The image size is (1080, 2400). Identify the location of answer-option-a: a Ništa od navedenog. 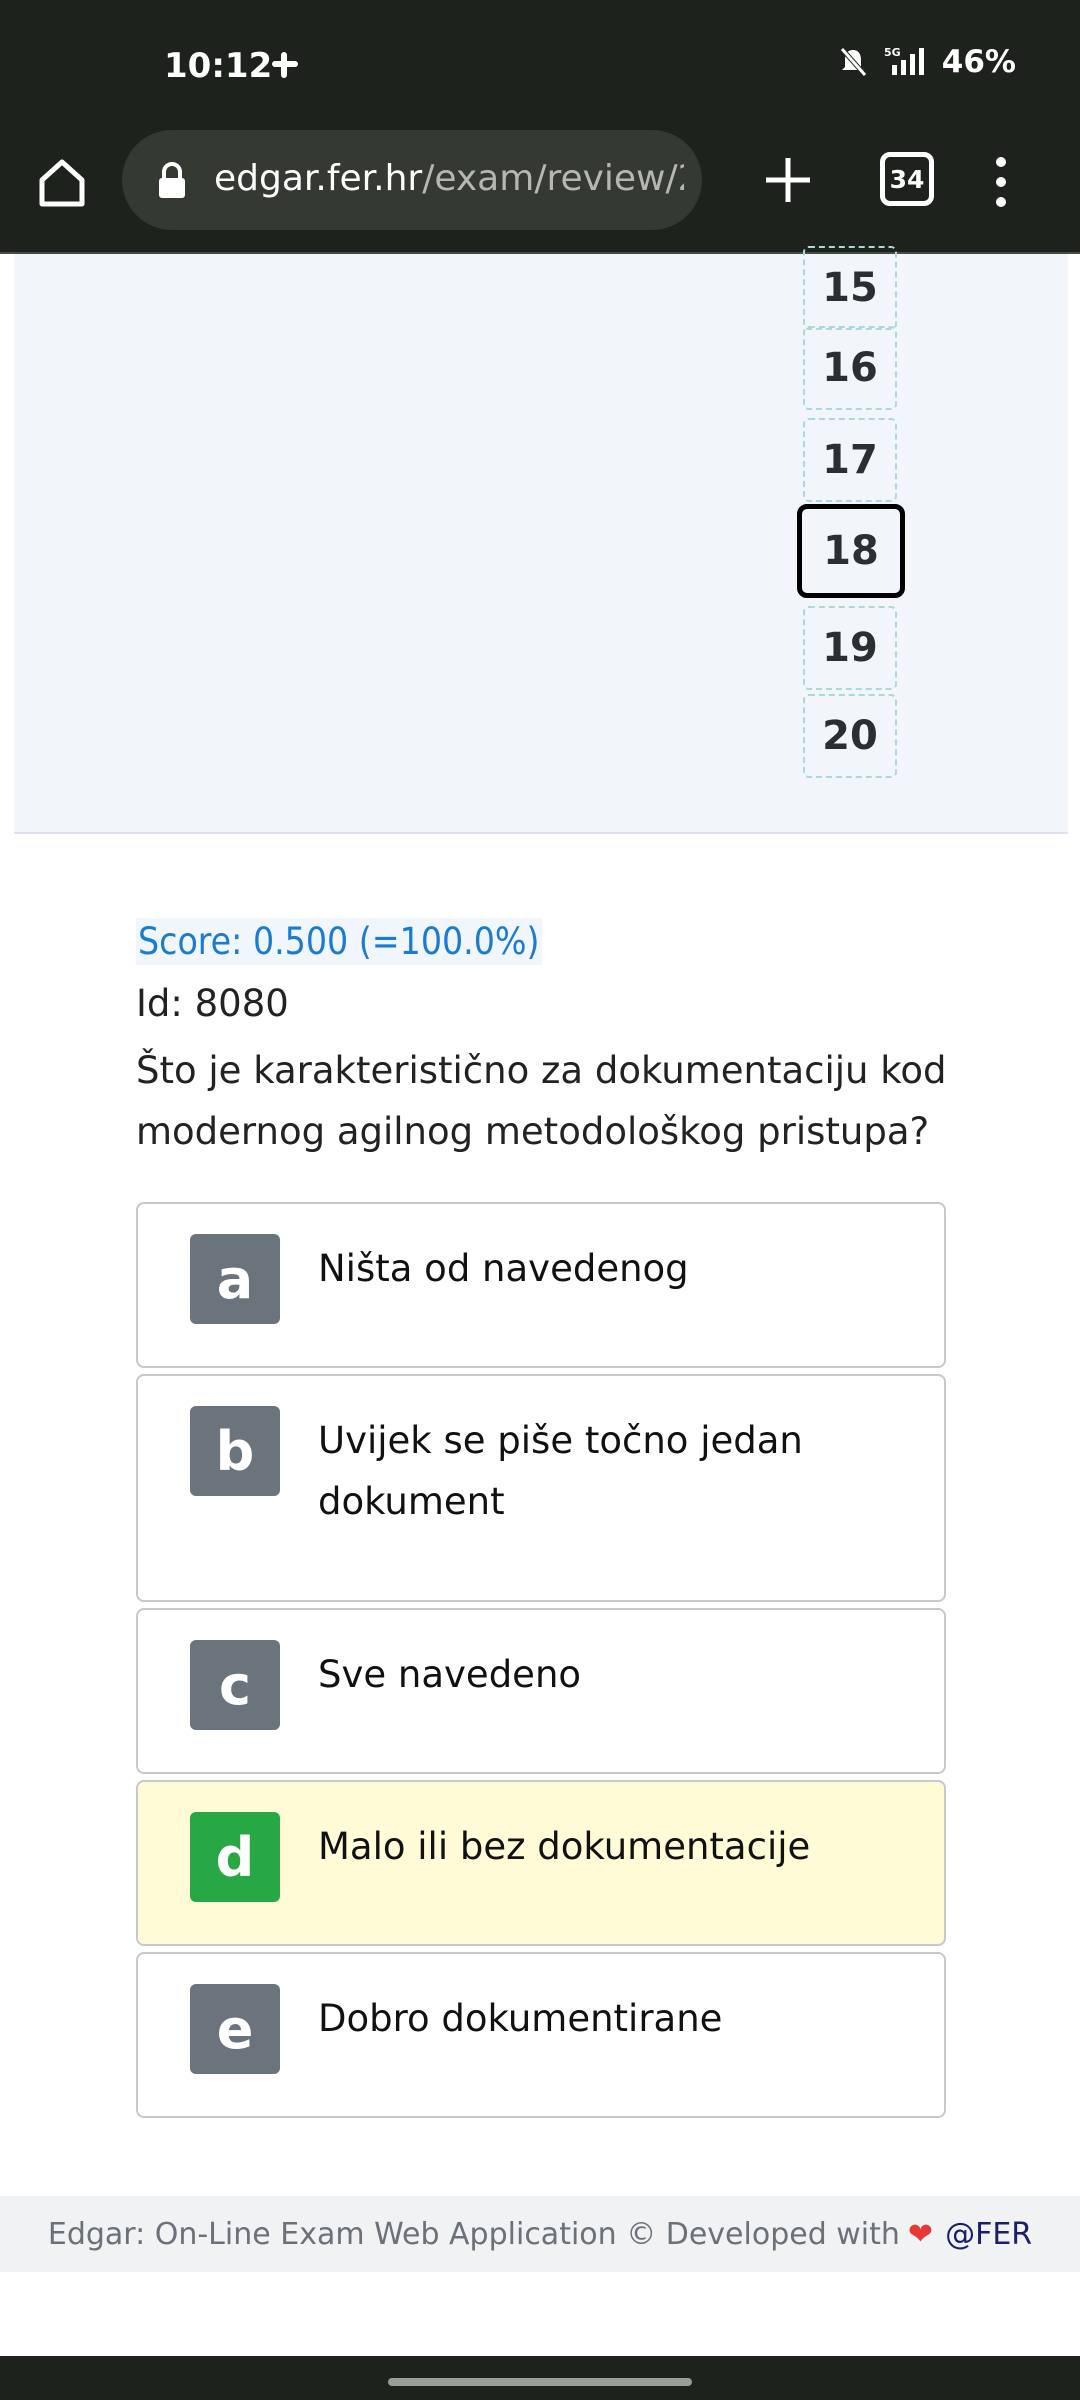
(541, 1285).